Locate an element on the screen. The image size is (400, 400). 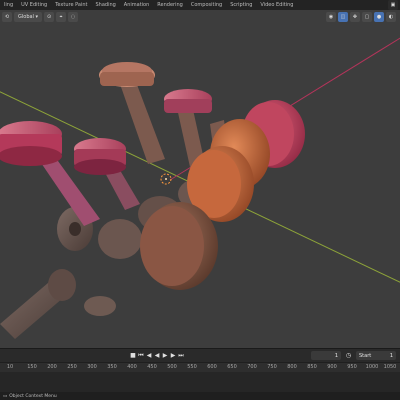
solid-shading-icon: ● is located at coordinates (379, 17).